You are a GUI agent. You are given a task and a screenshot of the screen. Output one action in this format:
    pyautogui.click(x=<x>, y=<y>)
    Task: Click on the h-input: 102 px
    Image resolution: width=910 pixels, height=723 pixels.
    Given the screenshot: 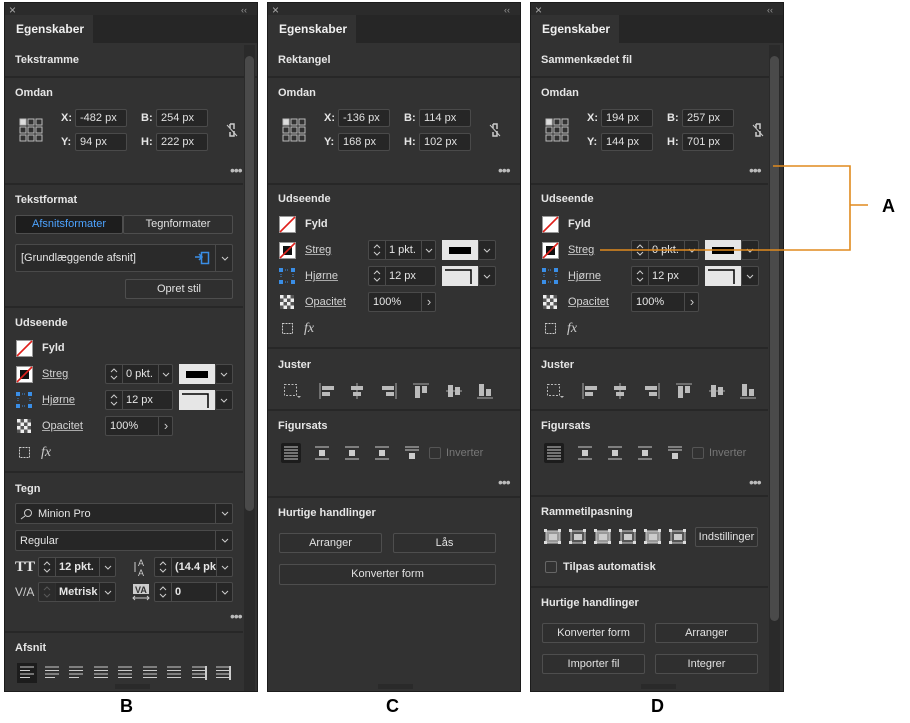 What is the action you would take?
    pyautogui.click(x=445, y=142)
    